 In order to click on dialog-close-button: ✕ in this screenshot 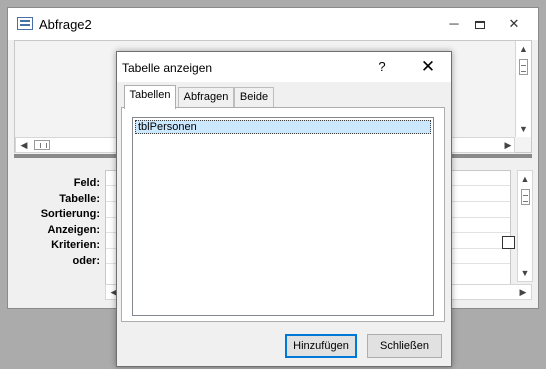, I will do `click(428, 67)`.